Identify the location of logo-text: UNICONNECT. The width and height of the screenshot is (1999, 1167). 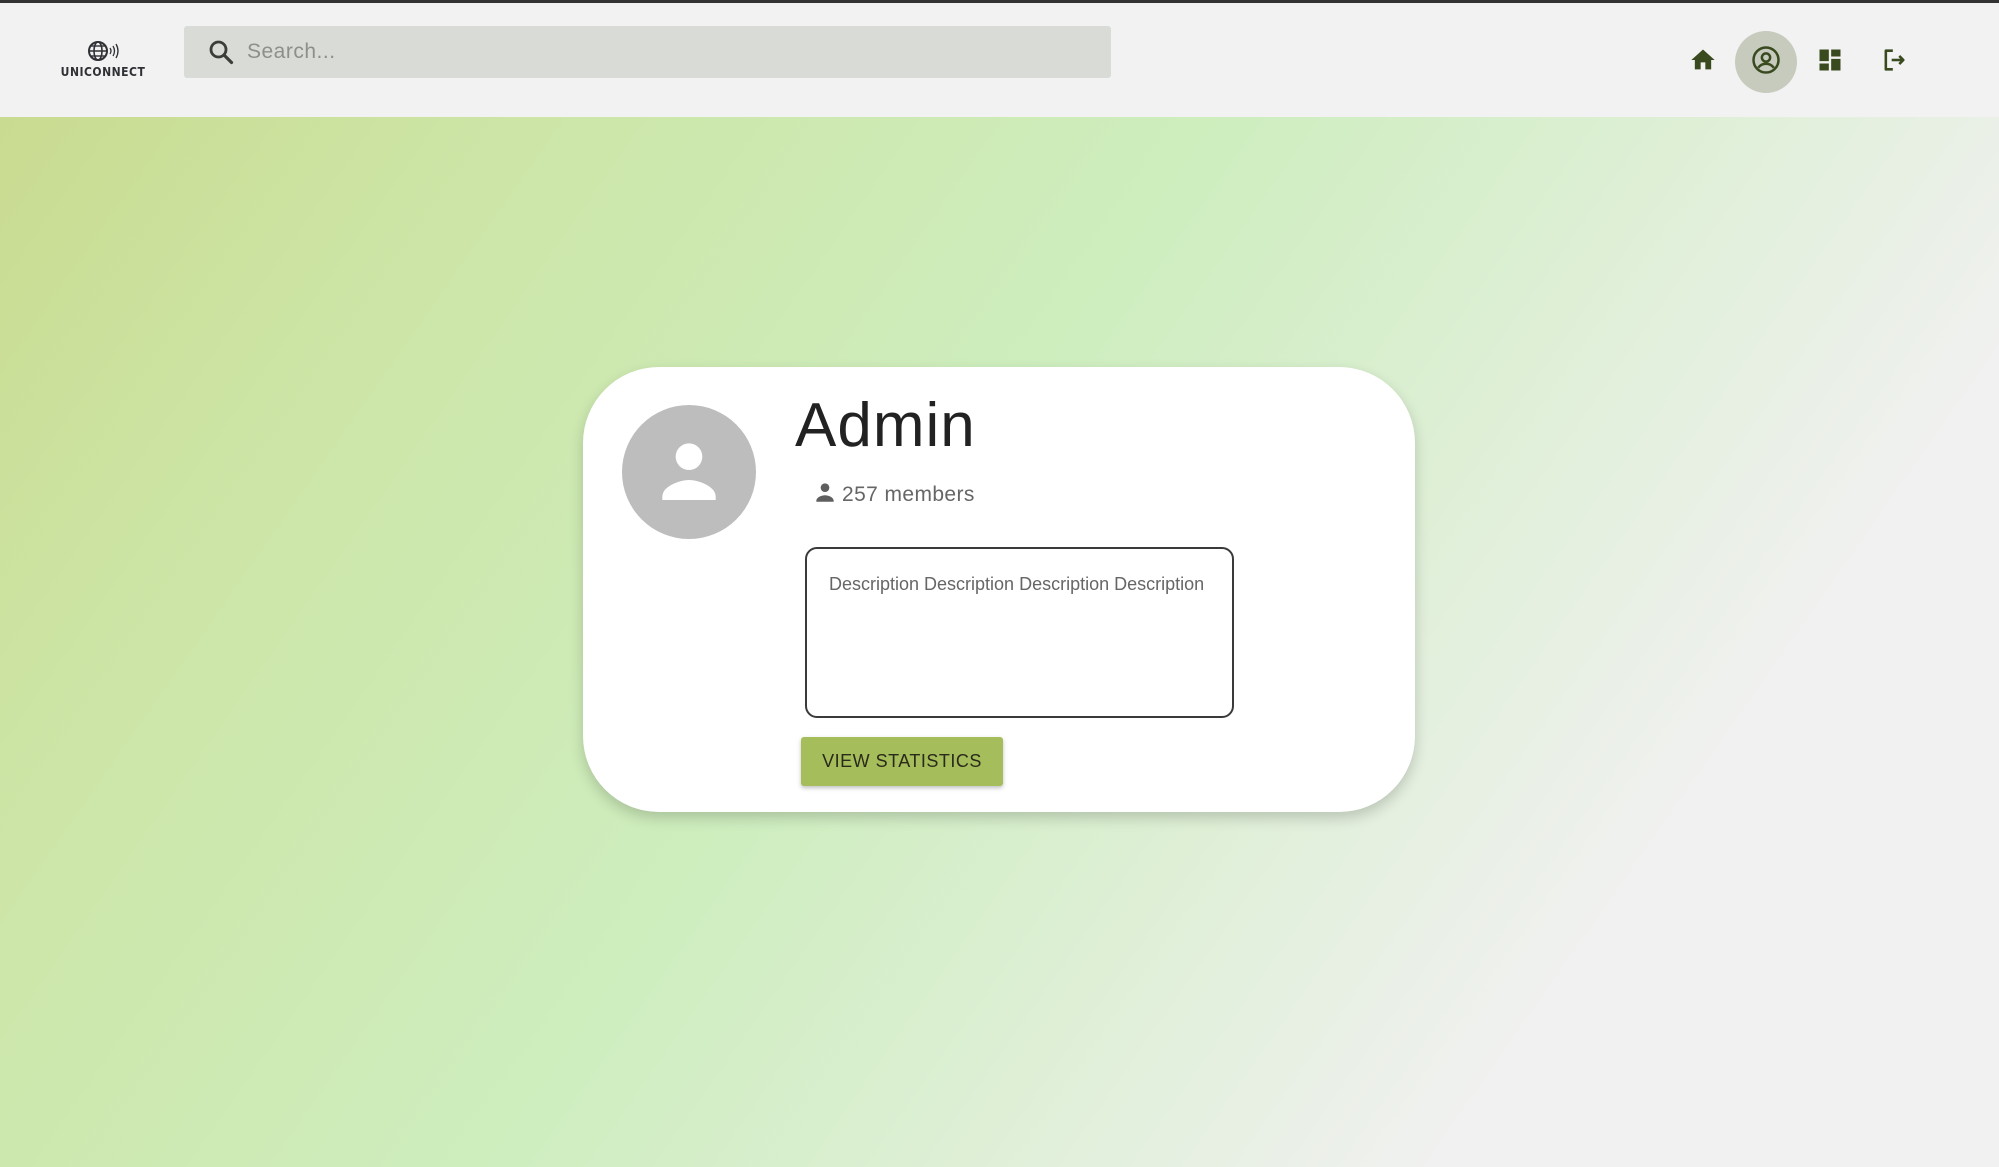
(103, 72).